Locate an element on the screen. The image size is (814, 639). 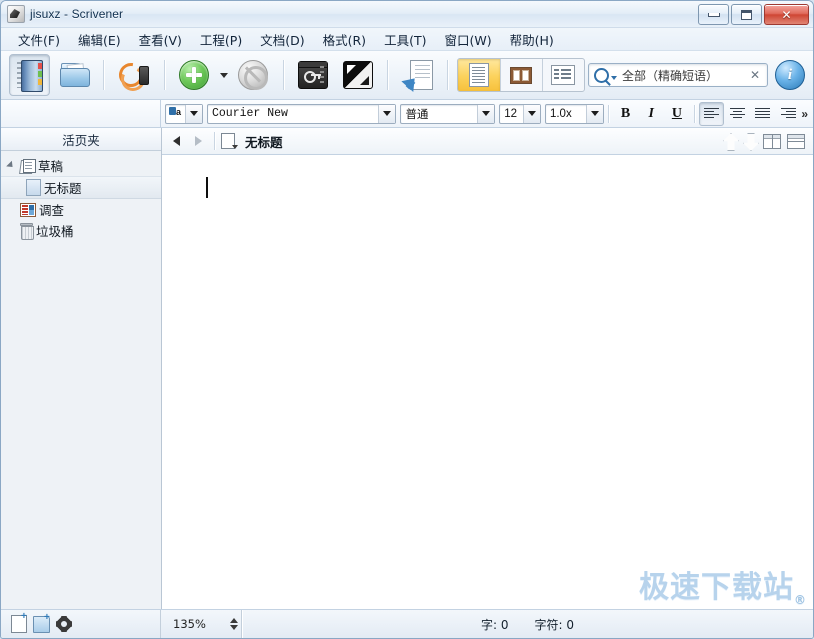
menu-tools: 工具(T) is located at coordinates (405, 39).